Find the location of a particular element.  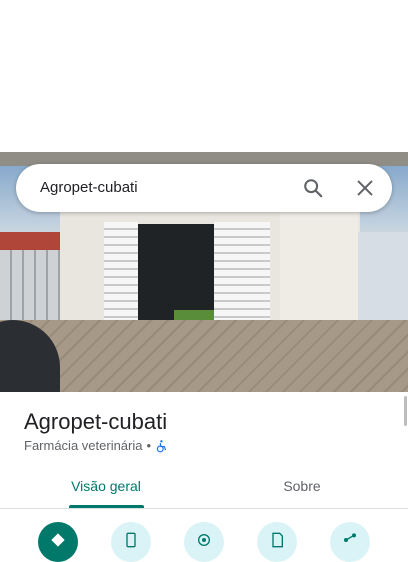

search-bar: Agropet-cubati is located at coordinates (204, 188).